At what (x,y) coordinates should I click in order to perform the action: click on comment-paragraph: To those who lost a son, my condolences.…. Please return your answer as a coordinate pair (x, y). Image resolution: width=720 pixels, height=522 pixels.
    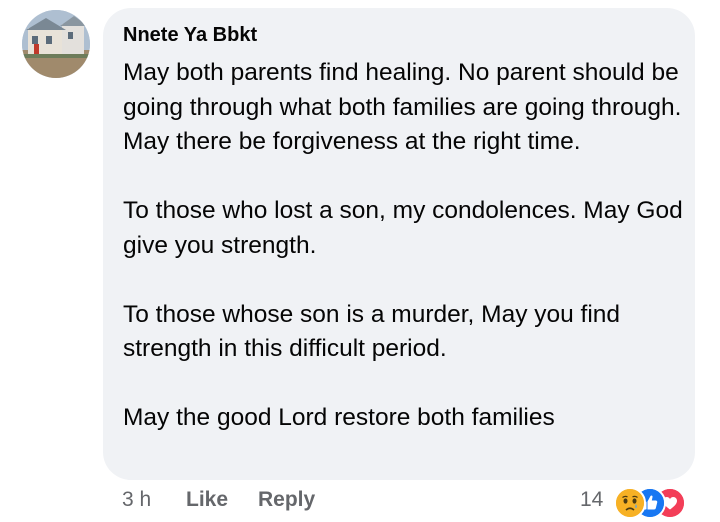
    Looking at the image, I should click on (403, 228).